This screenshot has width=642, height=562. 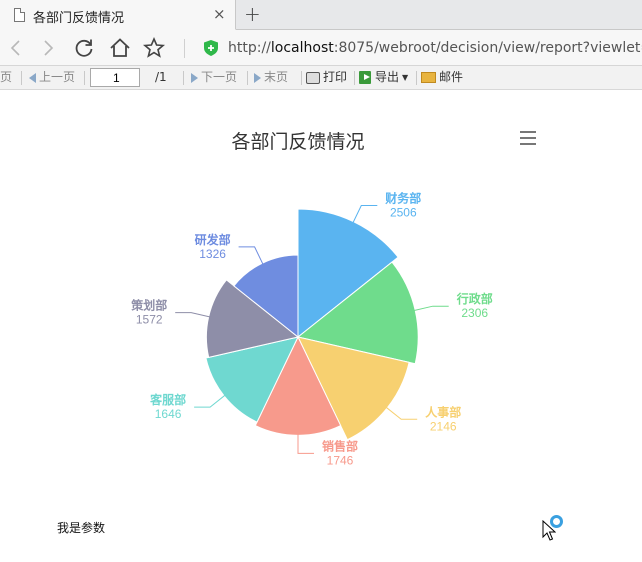 I want to click on slice-name-label: 策划部, so click(x=149, y=305).